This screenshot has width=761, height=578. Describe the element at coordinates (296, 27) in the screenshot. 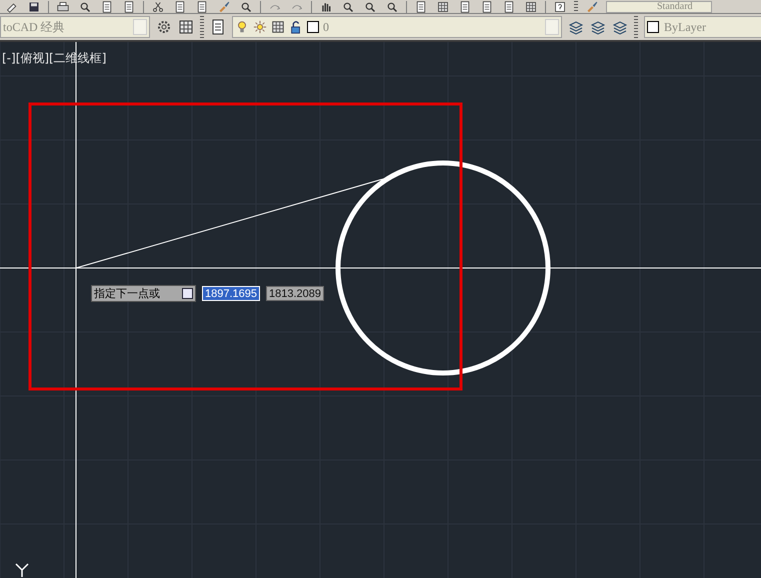

I see `padlock-icon` at that location.